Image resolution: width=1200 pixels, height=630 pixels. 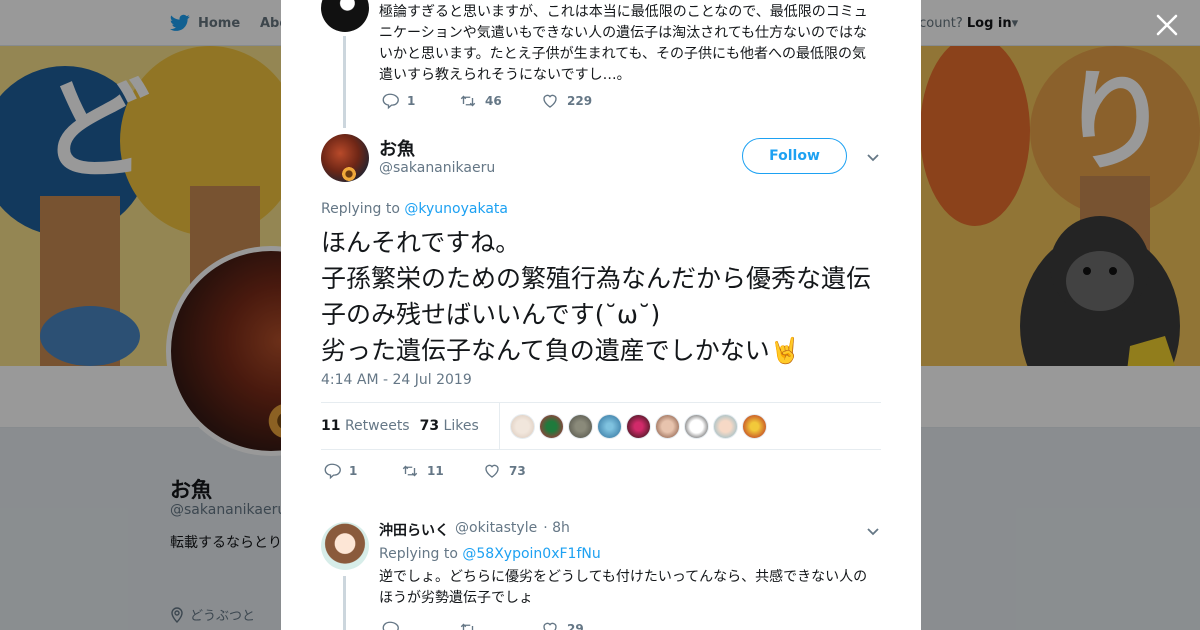 I want to click on tweet-actions: 1 11 73, so click(x=424, y=471).